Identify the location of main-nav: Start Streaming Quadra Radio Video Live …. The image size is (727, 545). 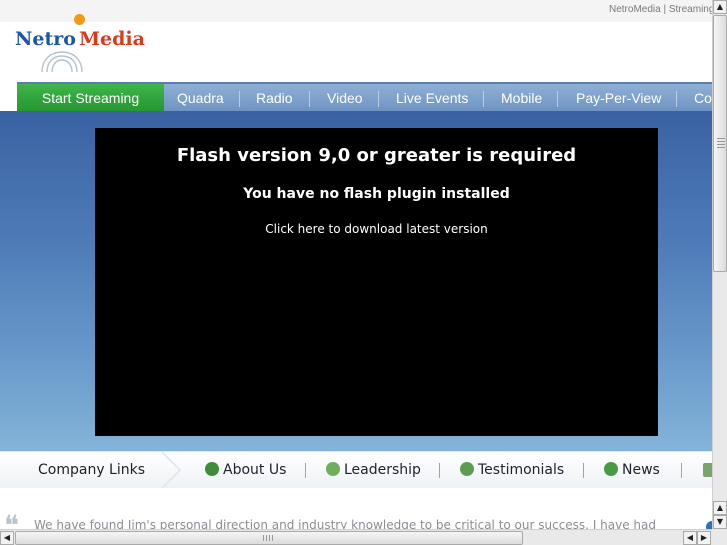
(364, 97).